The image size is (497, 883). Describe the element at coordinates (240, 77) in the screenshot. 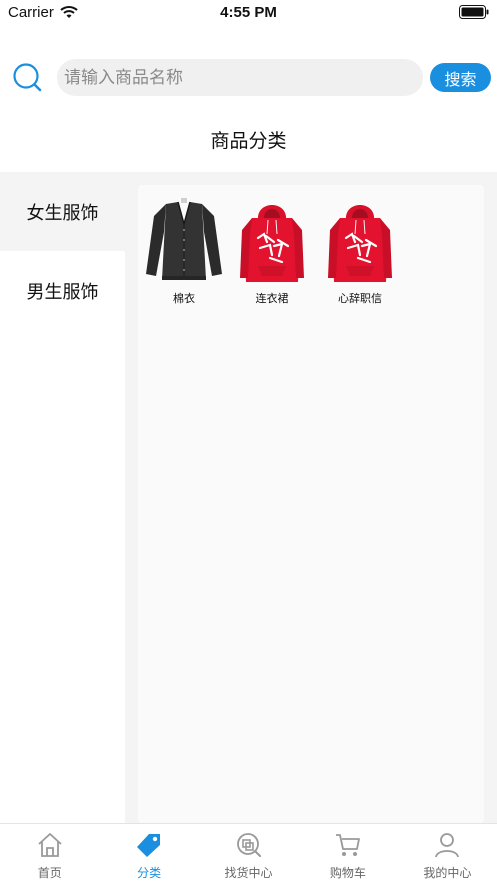

I see `search-input` at that location.